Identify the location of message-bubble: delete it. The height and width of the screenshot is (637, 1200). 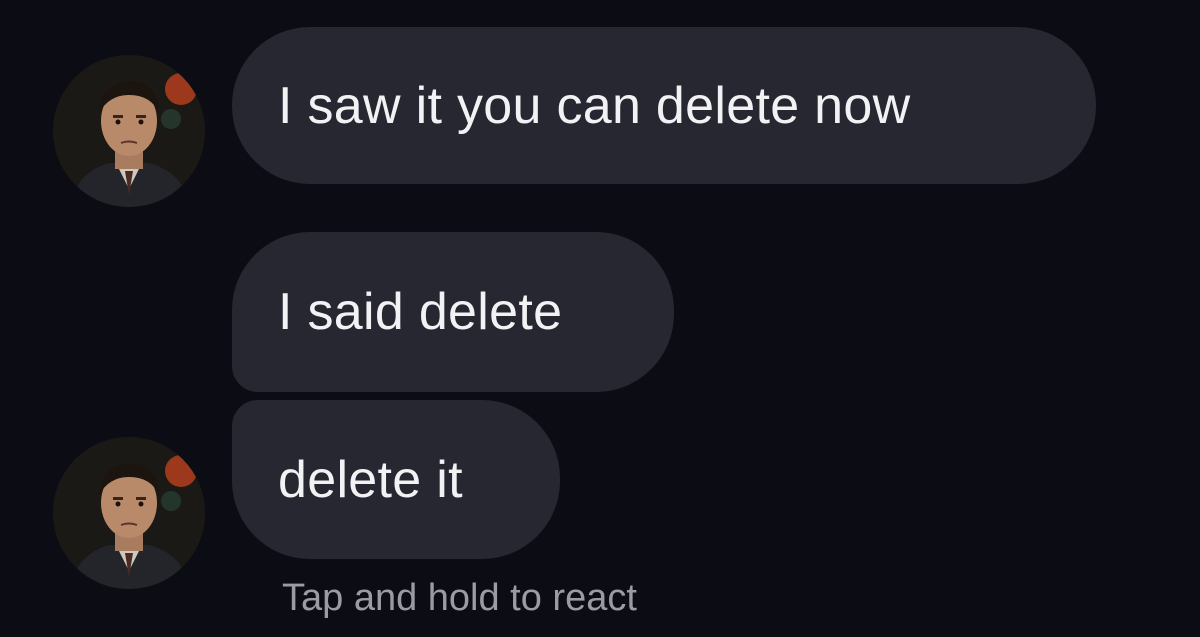
(396, 479).